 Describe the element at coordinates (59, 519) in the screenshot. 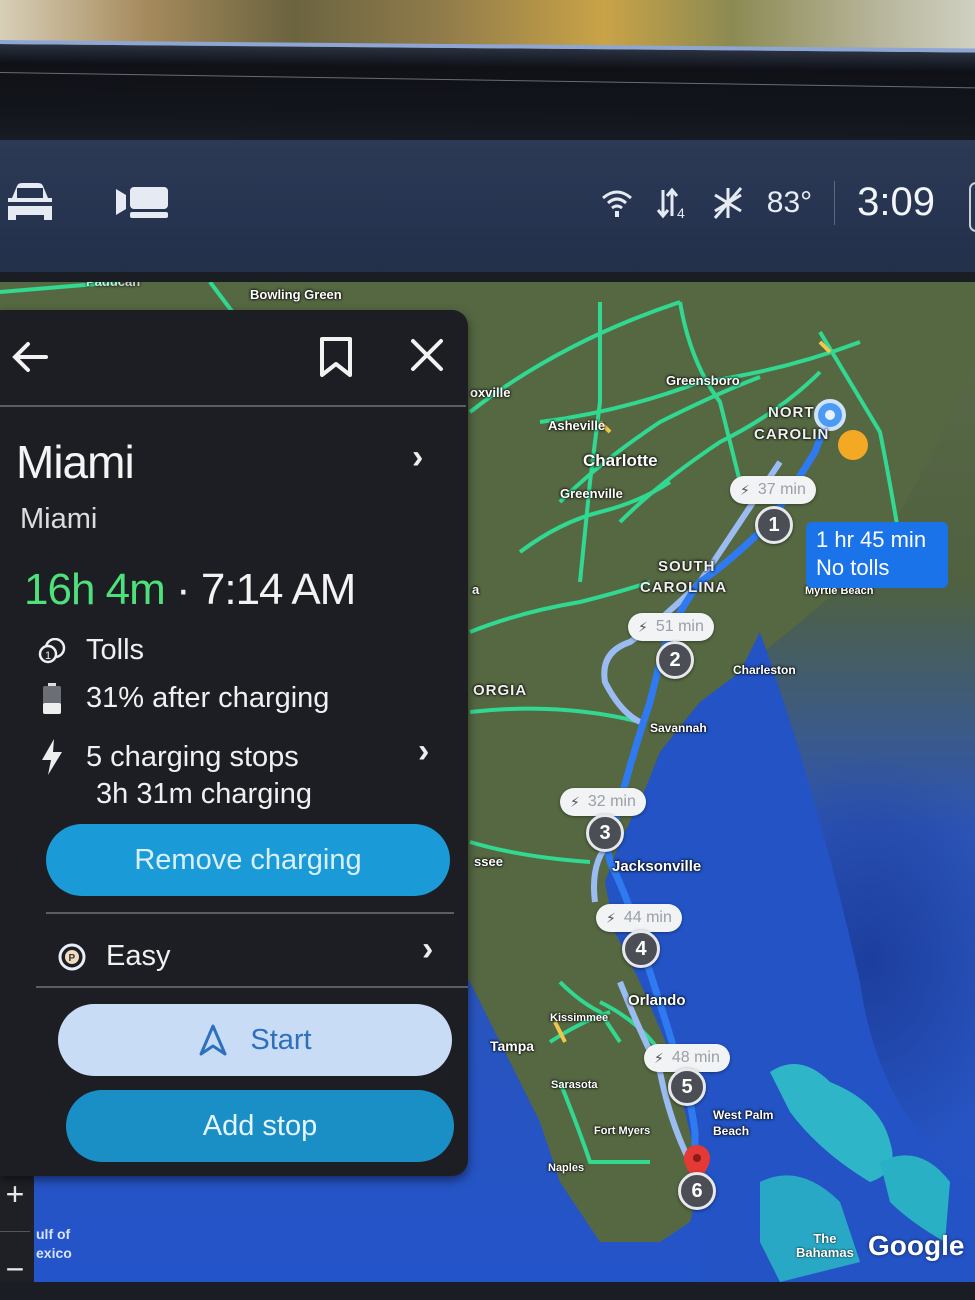

I see `destination-subtitle: Miami` at that location.